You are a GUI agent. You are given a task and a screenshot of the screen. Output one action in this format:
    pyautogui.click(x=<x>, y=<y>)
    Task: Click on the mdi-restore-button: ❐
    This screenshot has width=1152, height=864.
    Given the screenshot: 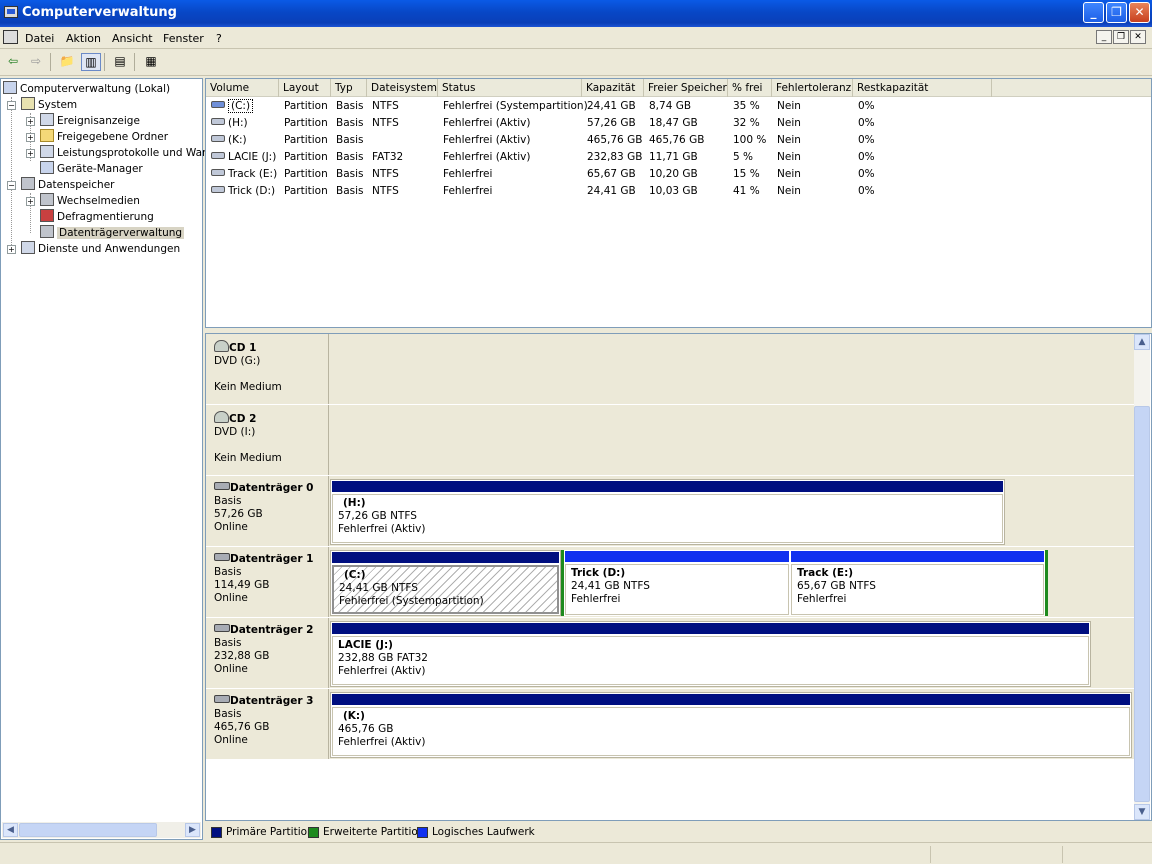 What is the action you would take?
    pyautogui.click(x=1121, y=37)
    